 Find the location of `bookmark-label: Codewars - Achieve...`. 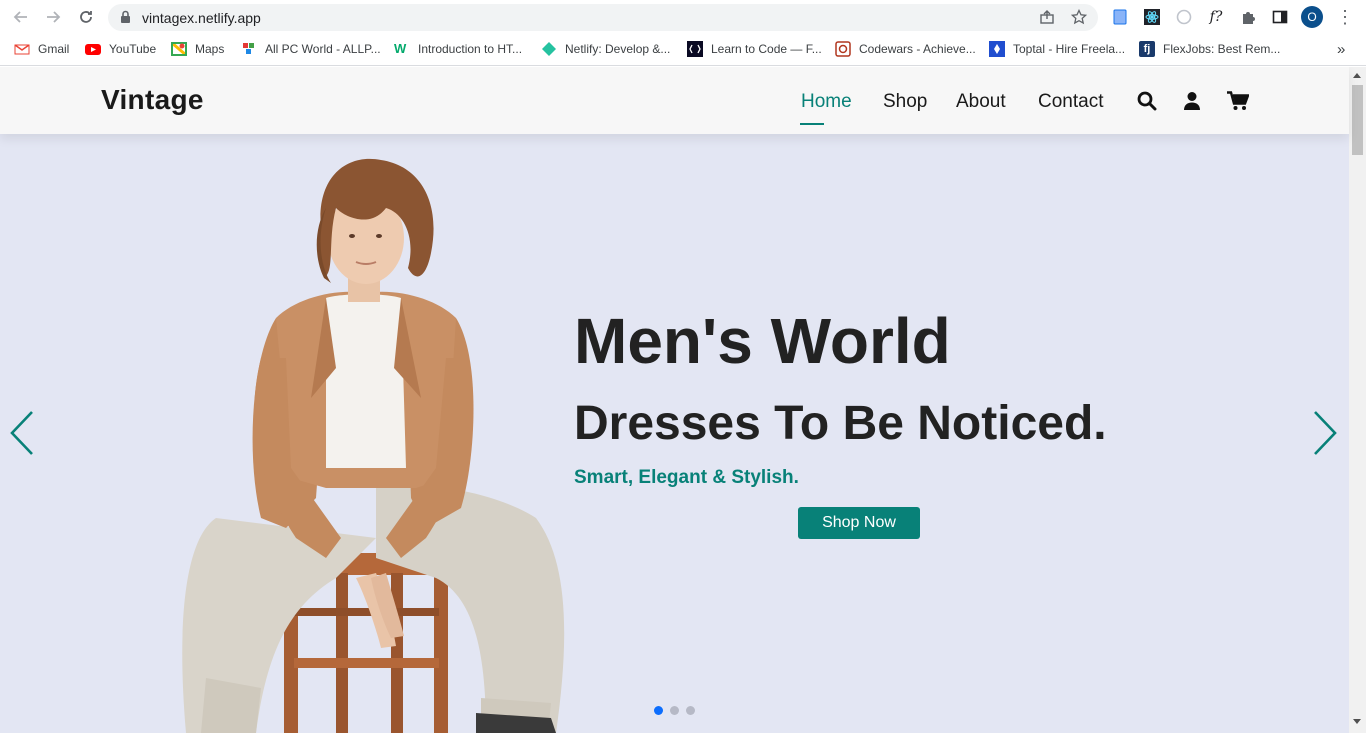

bookmark-label: Codewars - Achieve... is located at coordinates (917, 49).